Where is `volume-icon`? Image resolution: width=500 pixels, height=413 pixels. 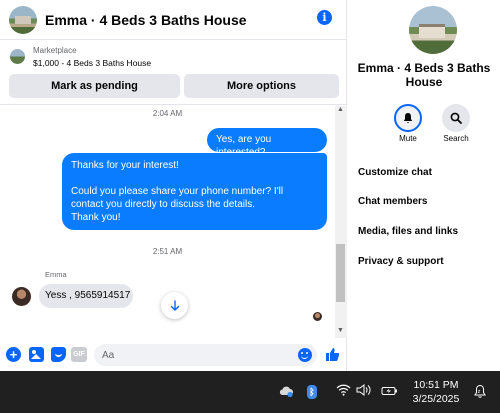 volume-icon is located at coordinates (364, 392).